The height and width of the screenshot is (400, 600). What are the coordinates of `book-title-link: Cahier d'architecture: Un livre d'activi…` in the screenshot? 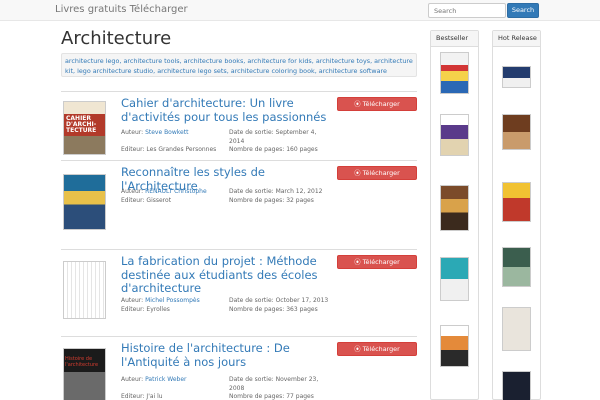 It's located at (226, 110).